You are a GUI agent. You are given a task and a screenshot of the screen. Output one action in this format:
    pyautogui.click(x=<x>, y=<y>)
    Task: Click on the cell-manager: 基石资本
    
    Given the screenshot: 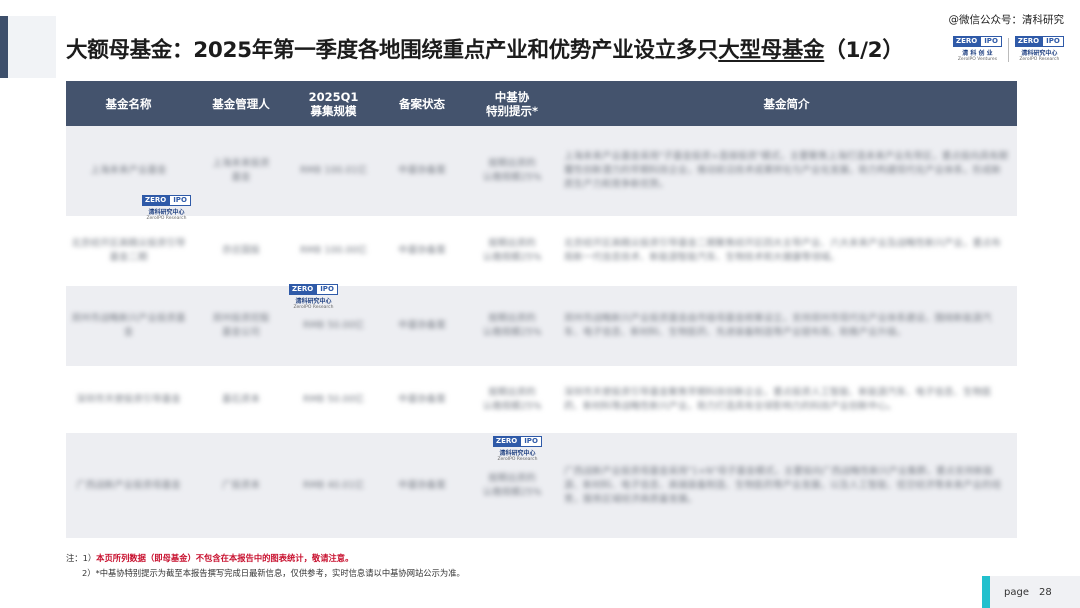 What is the action you would take?
    pyautogui.click(x=240, y=399)
    